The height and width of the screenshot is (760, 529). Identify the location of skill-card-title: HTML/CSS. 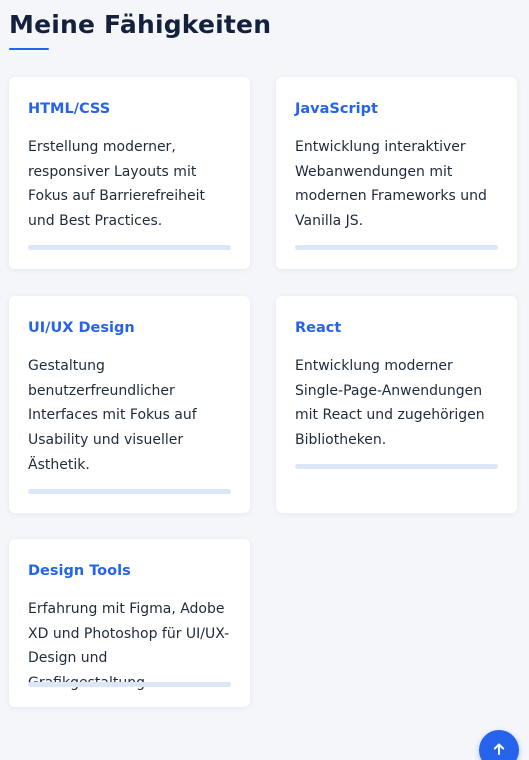
(69, 109).